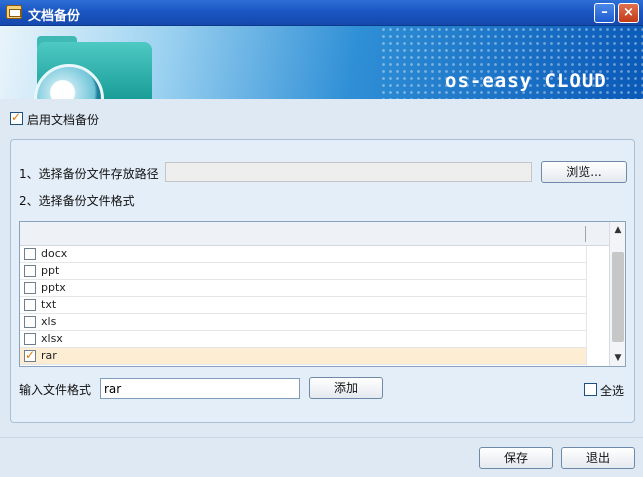 The width and height of the screenshot is (643, 477). Describe the element at coordinates (55, 390) in the screenshot. I see `format-input-label: 输入文件格式` at that location.